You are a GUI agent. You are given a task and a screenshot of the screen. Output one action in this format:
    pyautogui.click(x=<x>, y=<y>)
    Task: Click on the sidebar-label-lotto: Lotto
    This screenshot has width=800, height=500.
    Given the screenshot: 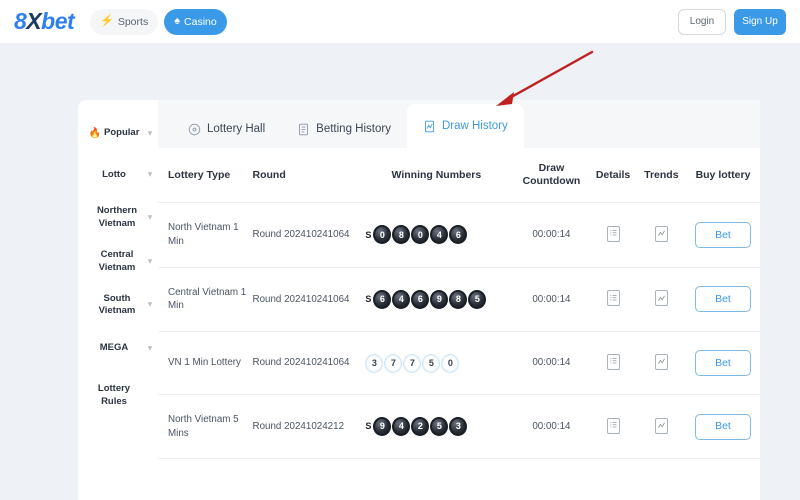 What is the action you would take?
    pyautogui.click(x=114, y=174)
    